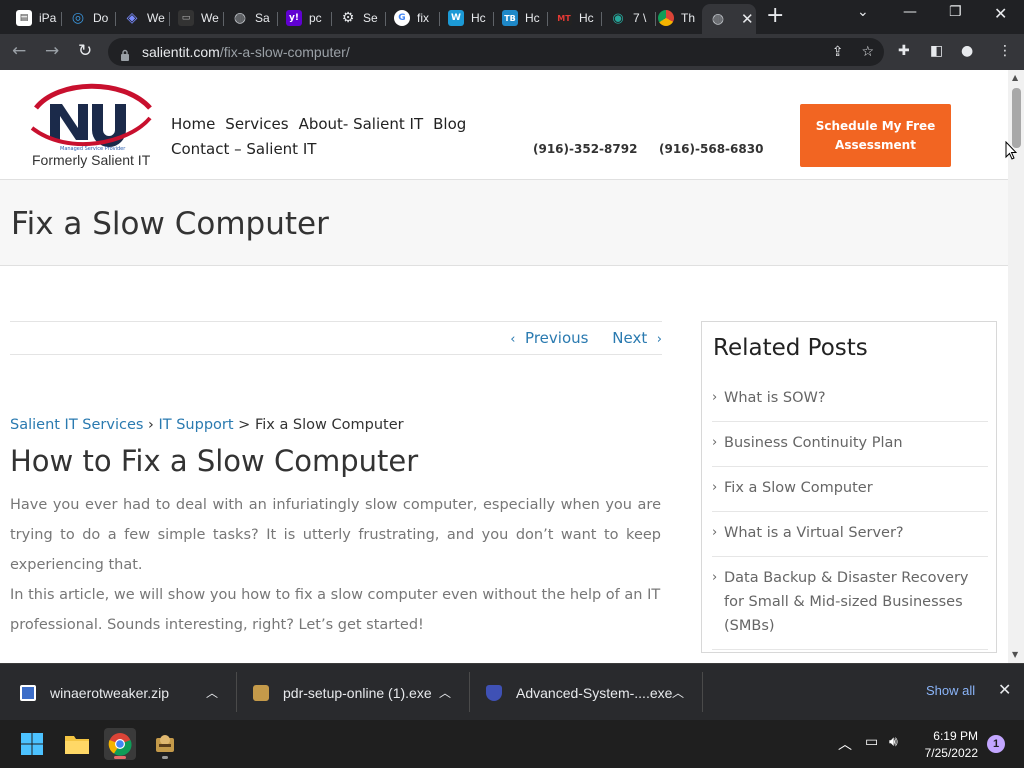 The image size is (1024, 768). What do you see at coordinates (251, 18) in the screenshot?
I see `browser-tab: ◍ Sa` at bounding box center [251, 18].